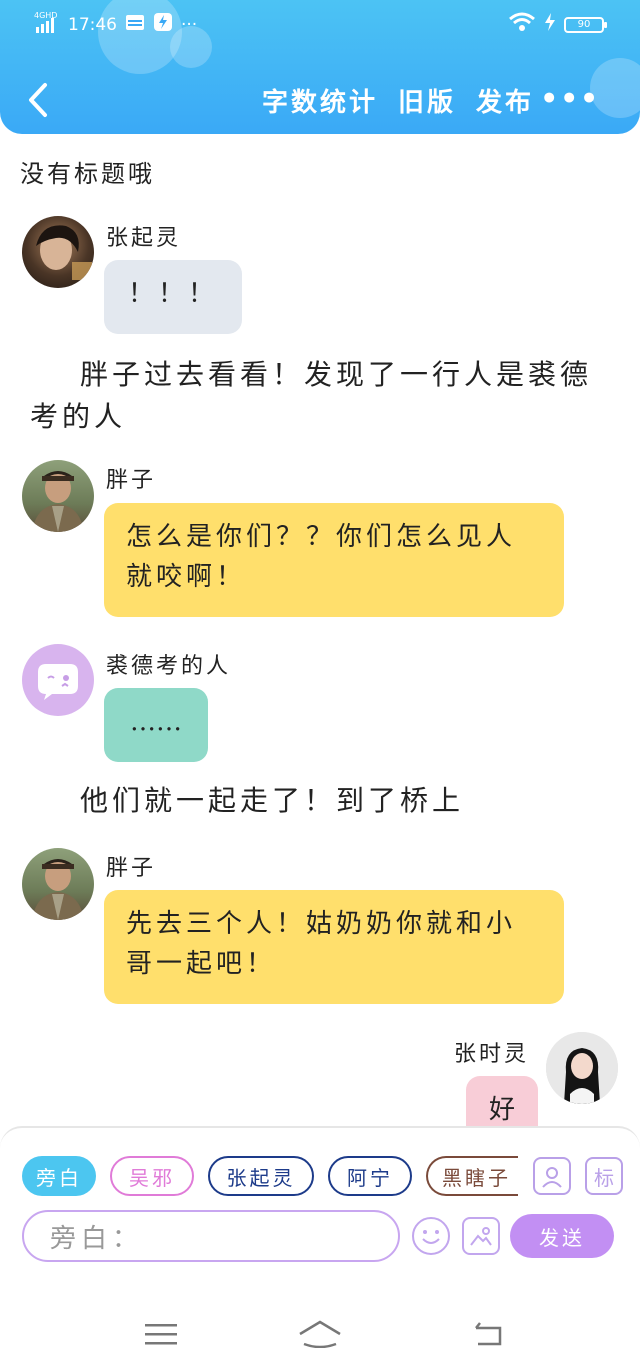  Describe the element at coordinates (87, 171) in the screenshot. I see `doc-title: 没有标题哦` at that location.